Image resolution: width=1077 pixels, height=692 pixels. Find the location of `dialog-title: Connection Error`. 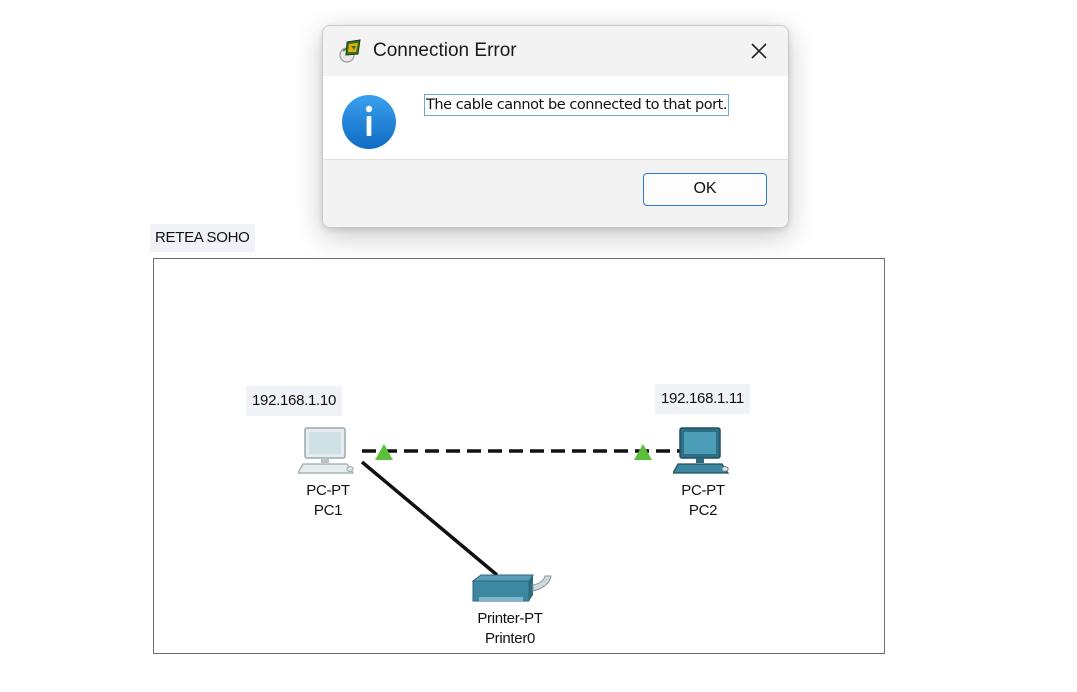

dialog-title: Connection Error is located at coordinates (445, 50).